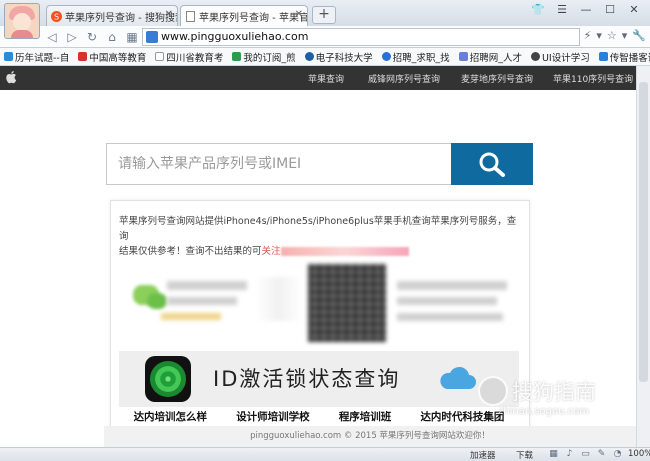 The image size is (650, 461). I want to click on icloud-icon, so click(458, 377).